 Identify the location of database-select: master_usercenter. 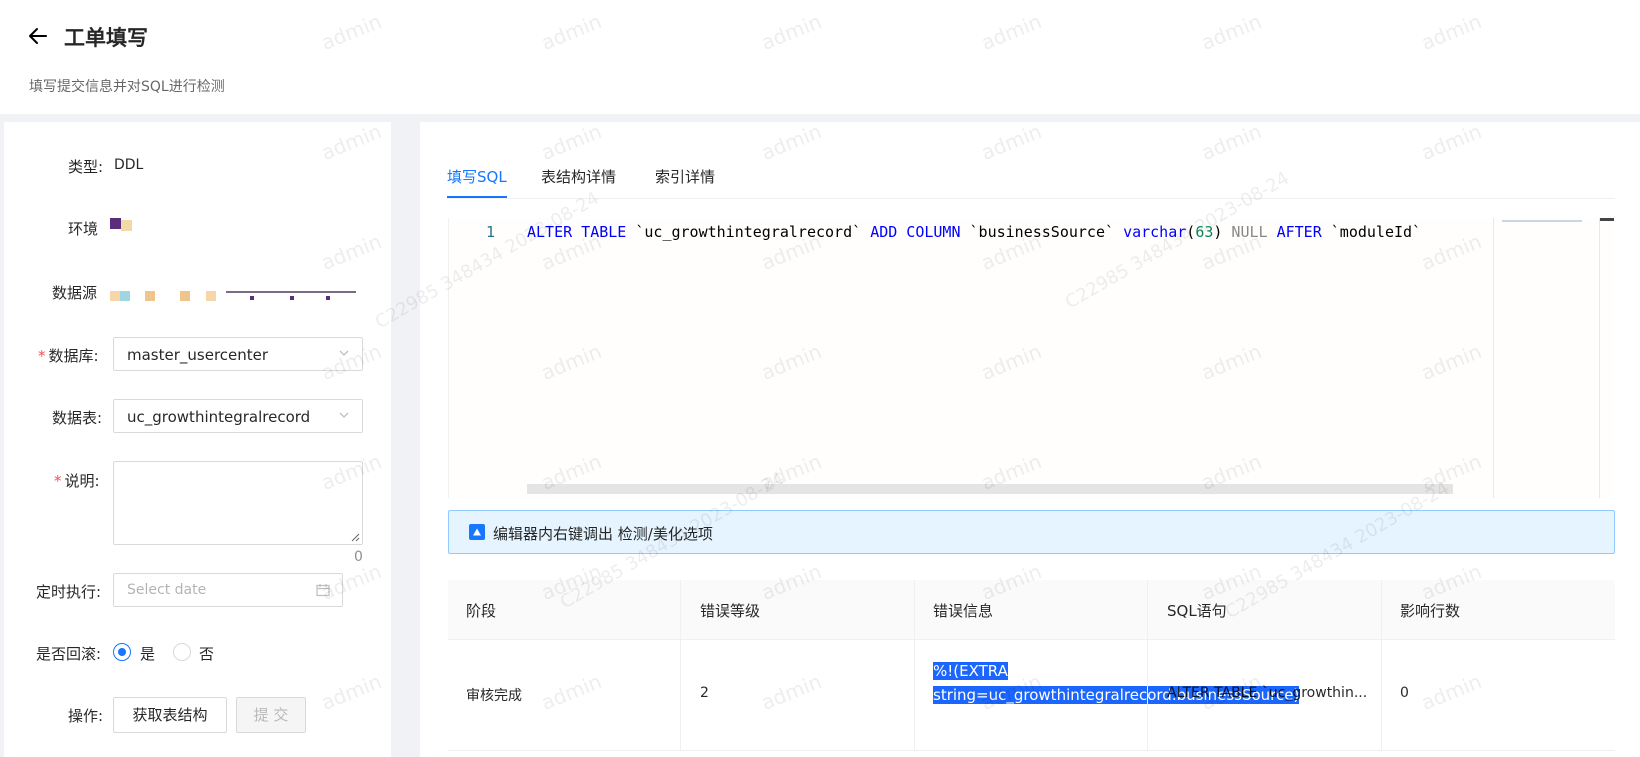
(238, 354).